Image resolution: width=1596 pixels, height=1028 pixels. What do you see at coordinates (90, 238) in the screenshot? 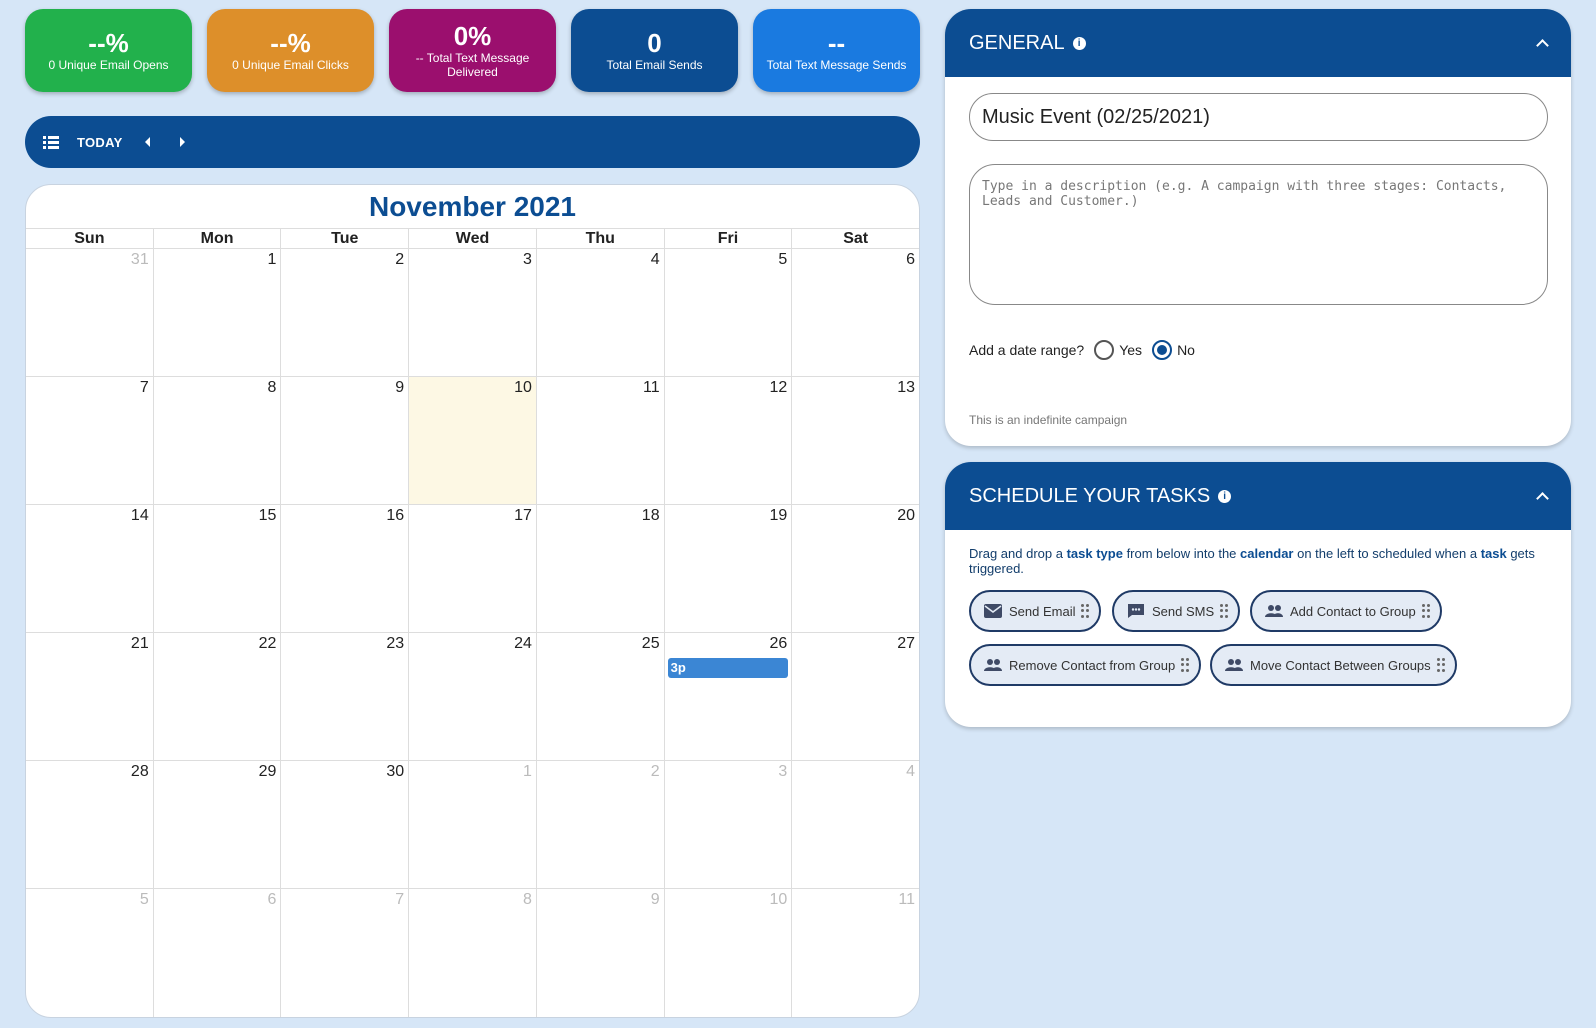
I see `dow-sun: Sun` at bounding box center [90, 238].